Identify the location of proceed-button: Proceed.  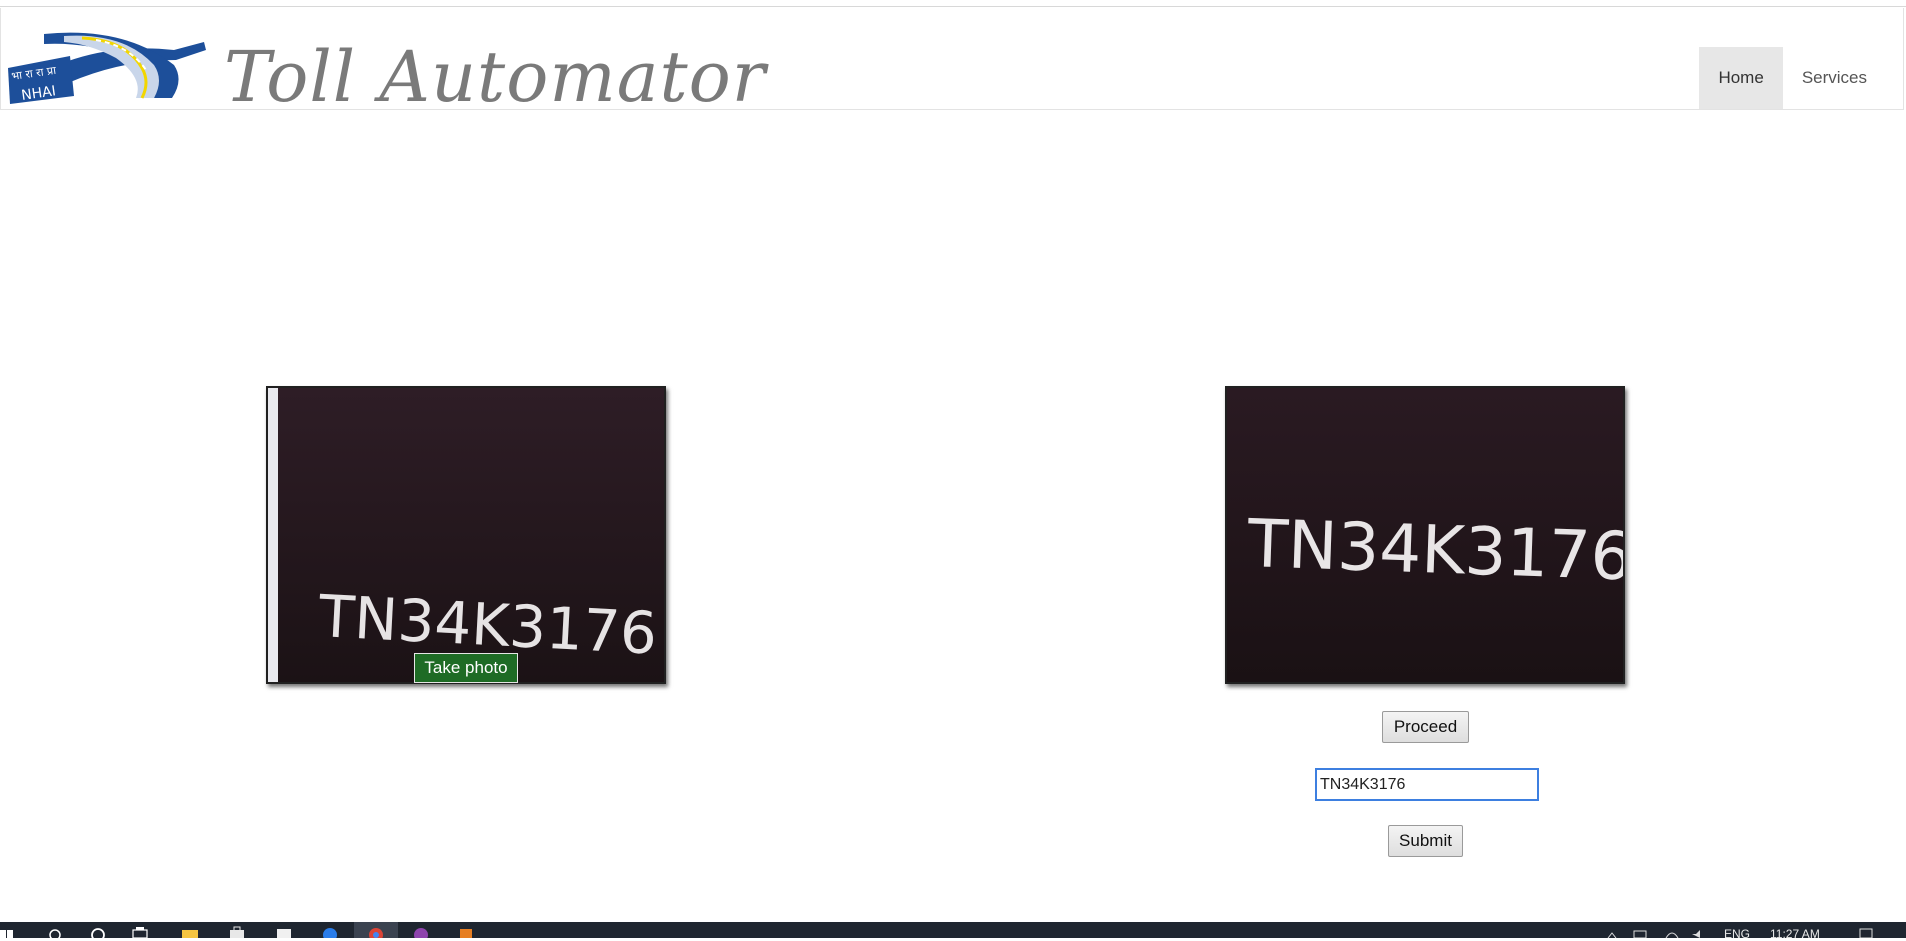
(1425, 727).